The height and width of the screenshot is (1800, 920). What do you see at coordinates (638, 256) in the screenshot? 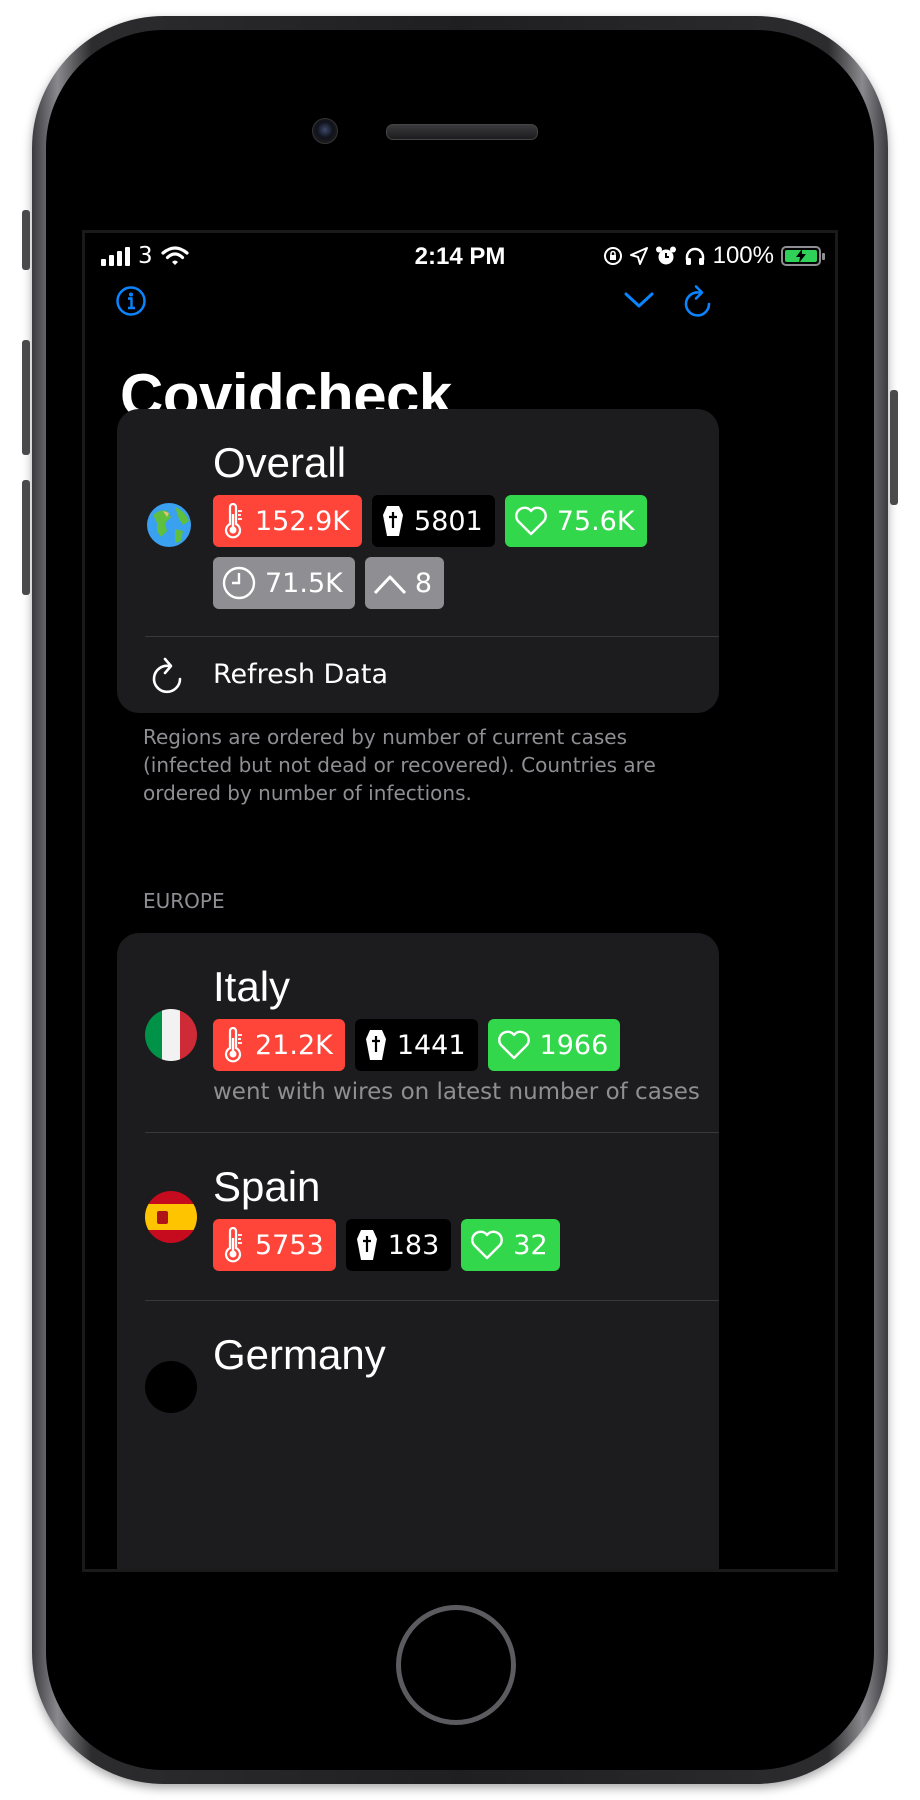
I see `location-icon` at bounding box center [638, 256].